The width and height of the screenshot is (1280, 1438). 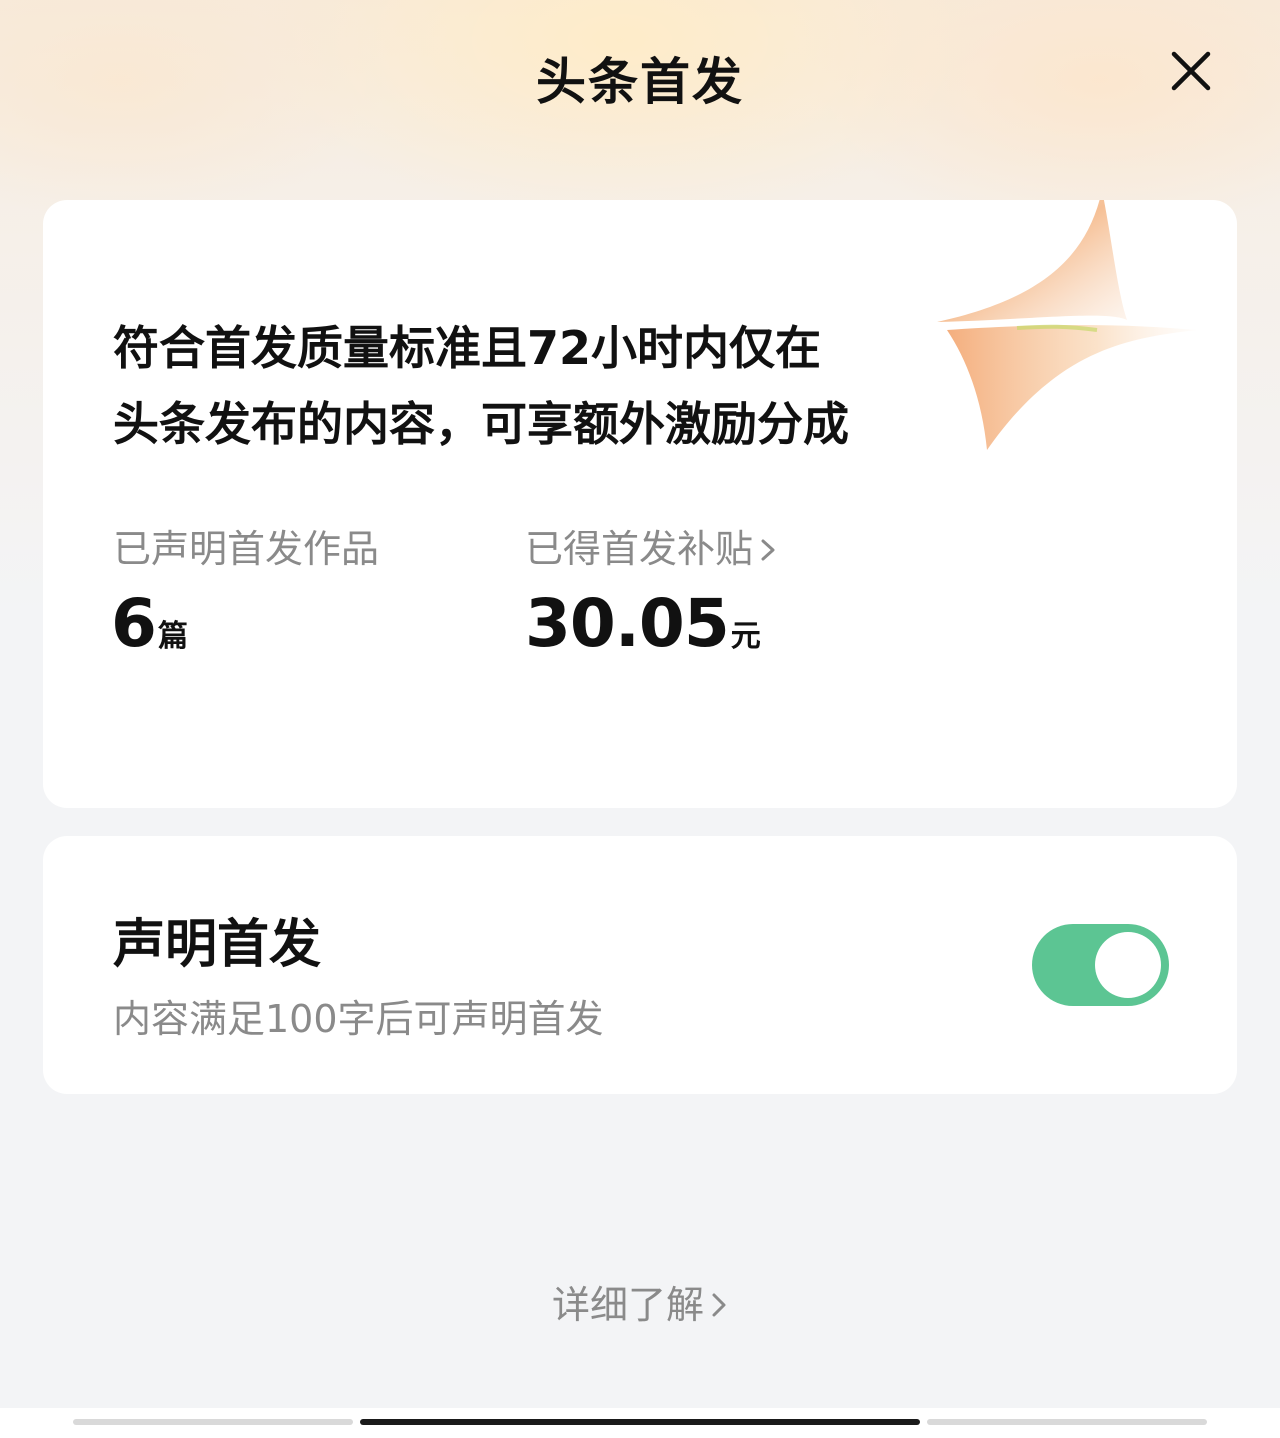 What do you see at coordinates (217, 945) in the screenshot?
I see `declare-title: 声明首发` at bounding box center [217, 945].